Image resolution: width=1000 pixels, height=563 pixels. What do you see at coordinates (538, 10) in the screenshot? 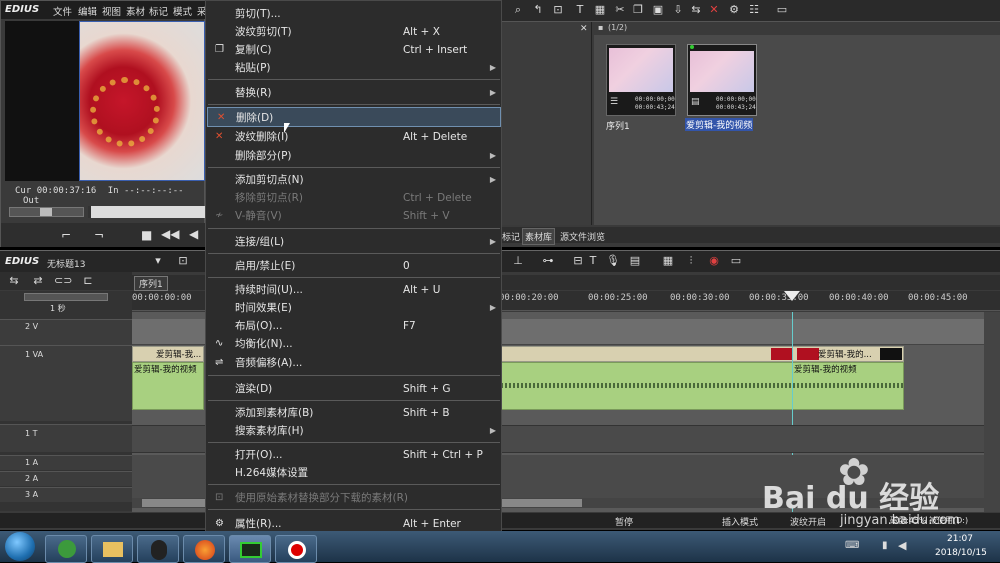
I see `up-folder-icon: ↰` at bounding box center [538, 10].